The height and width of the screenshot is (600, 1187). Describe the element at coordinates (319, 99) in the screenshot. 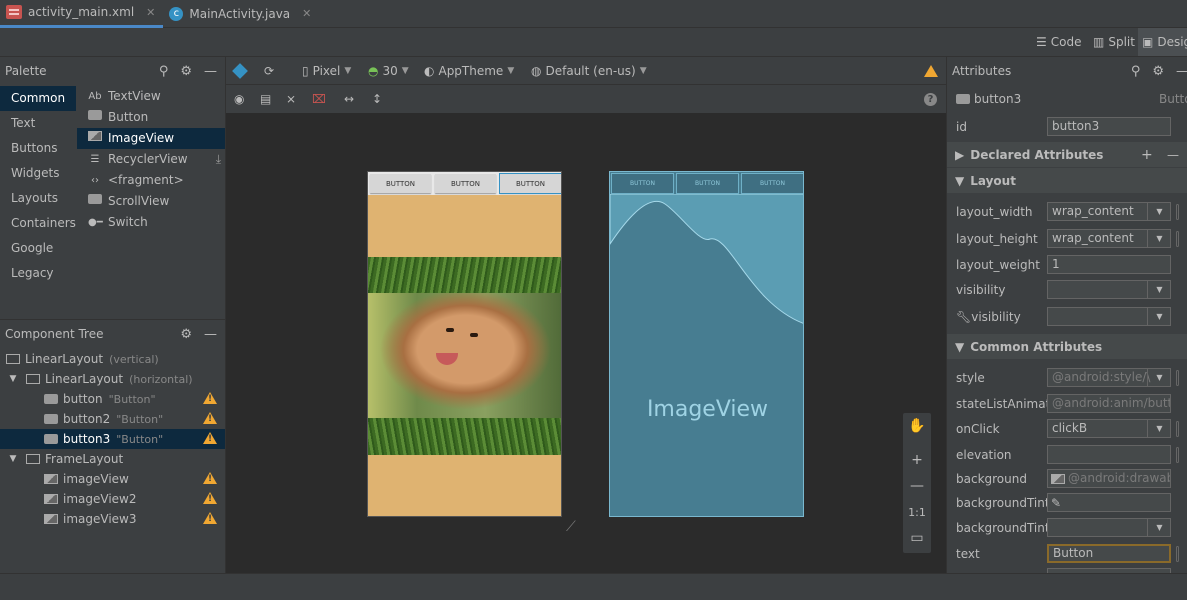

I see `clear-constraints-button: ⌧` at that location.